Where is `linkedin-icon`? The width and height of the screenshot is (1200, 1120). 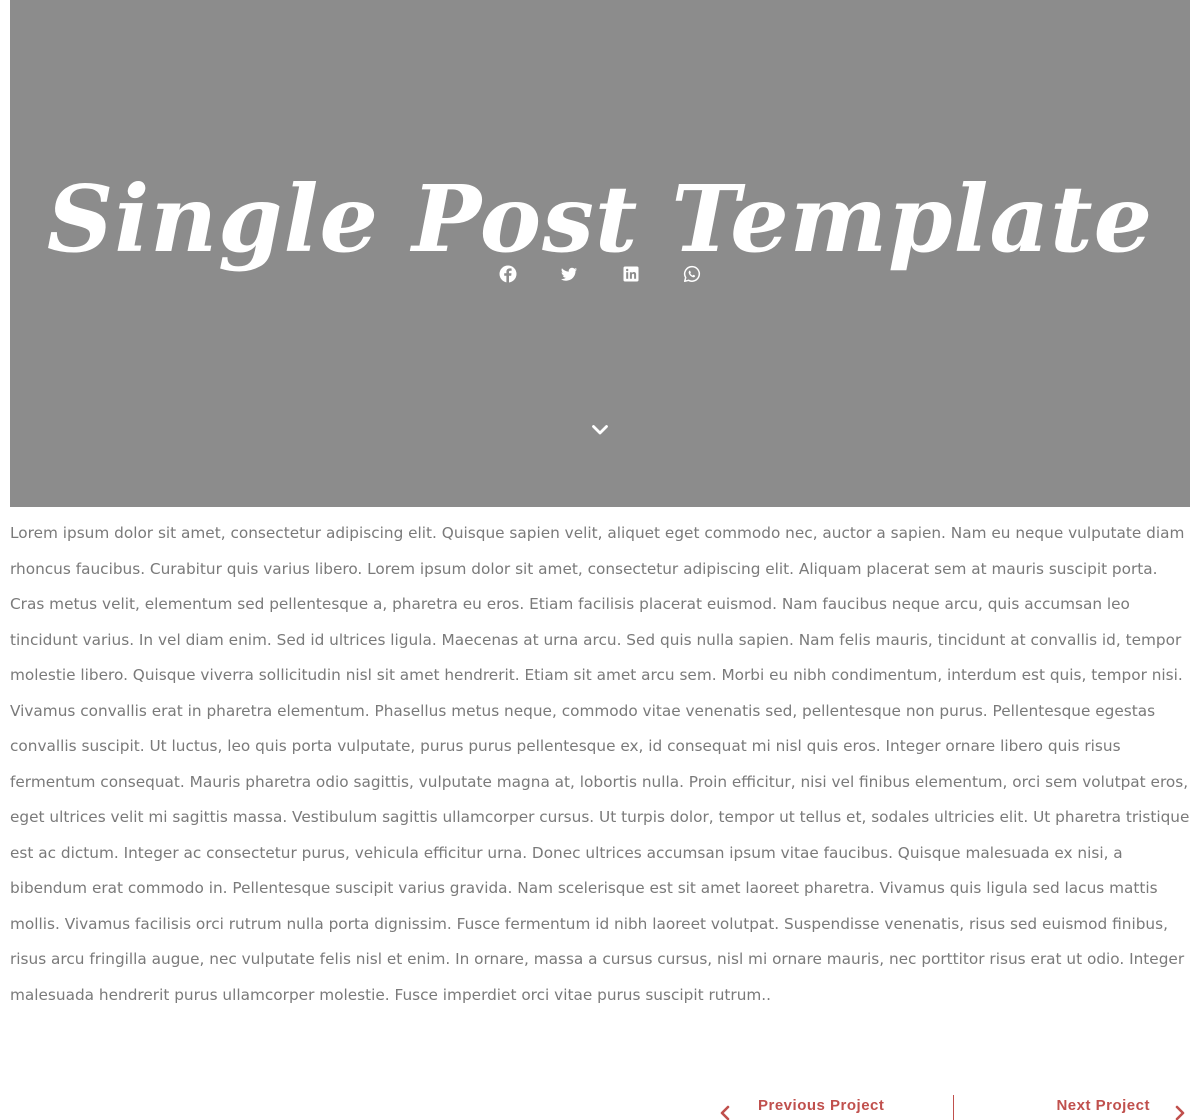
linkedin-icon is located at coordinates (631, 274).